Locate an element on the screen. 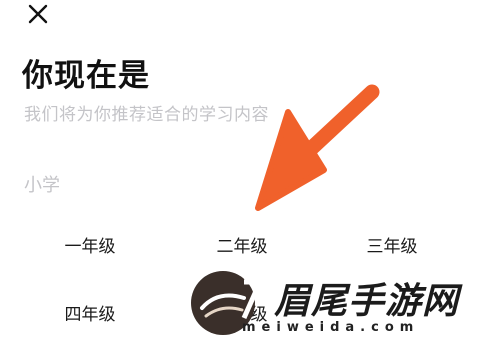 The height and width of the screenshot is (342, 477). close-icon is located at coordinates (38, 14).